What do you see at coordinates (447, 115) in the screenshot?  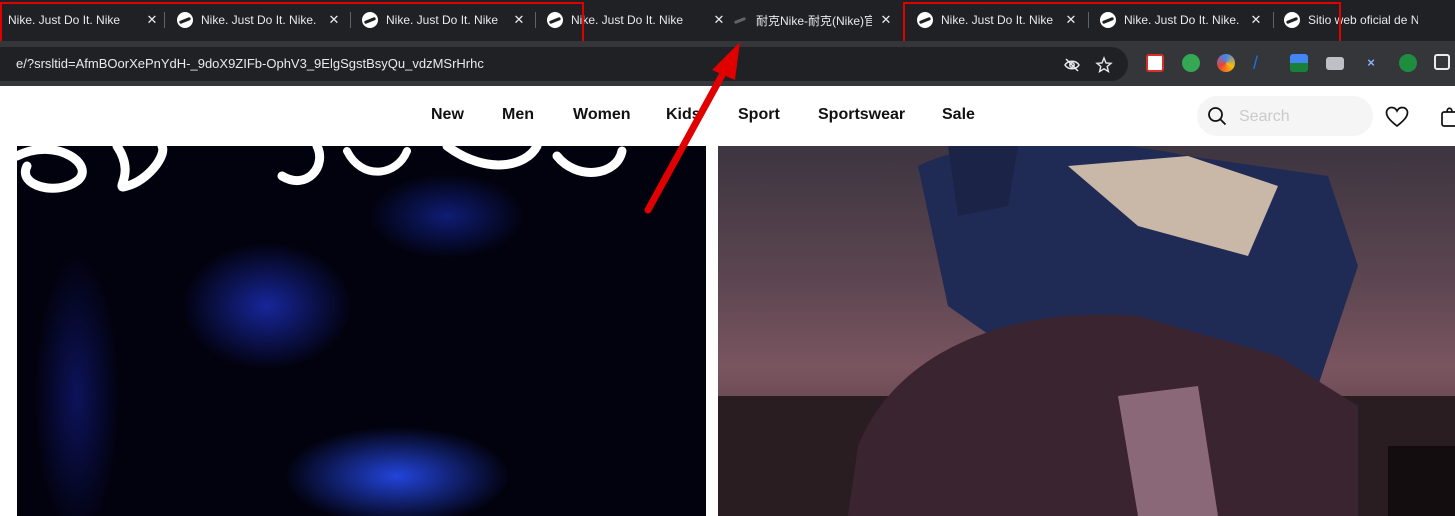 I see `nav-new: New` at bounding box center [447, 115].